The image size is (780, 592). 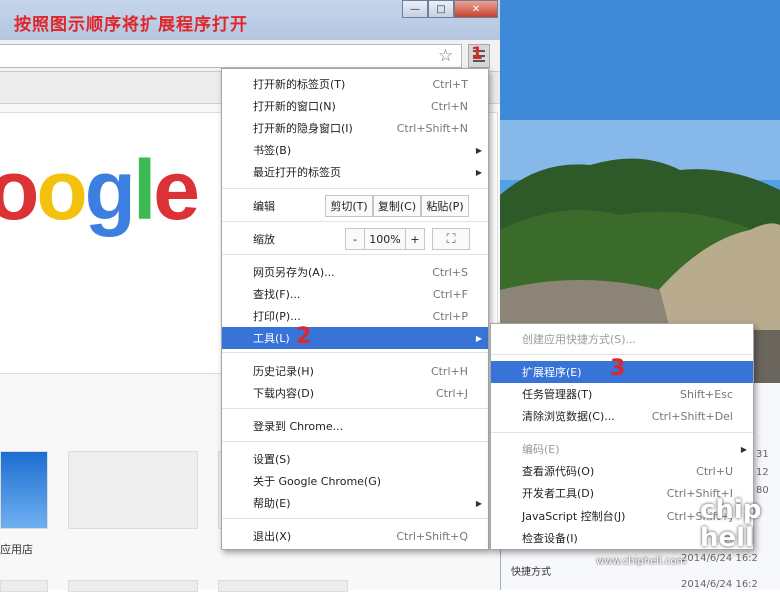 What do you see at coordinates (284, 393) in the screenshot?
I see `menu-item-label: 下载内容(D)` at bounding box center [284, 393].